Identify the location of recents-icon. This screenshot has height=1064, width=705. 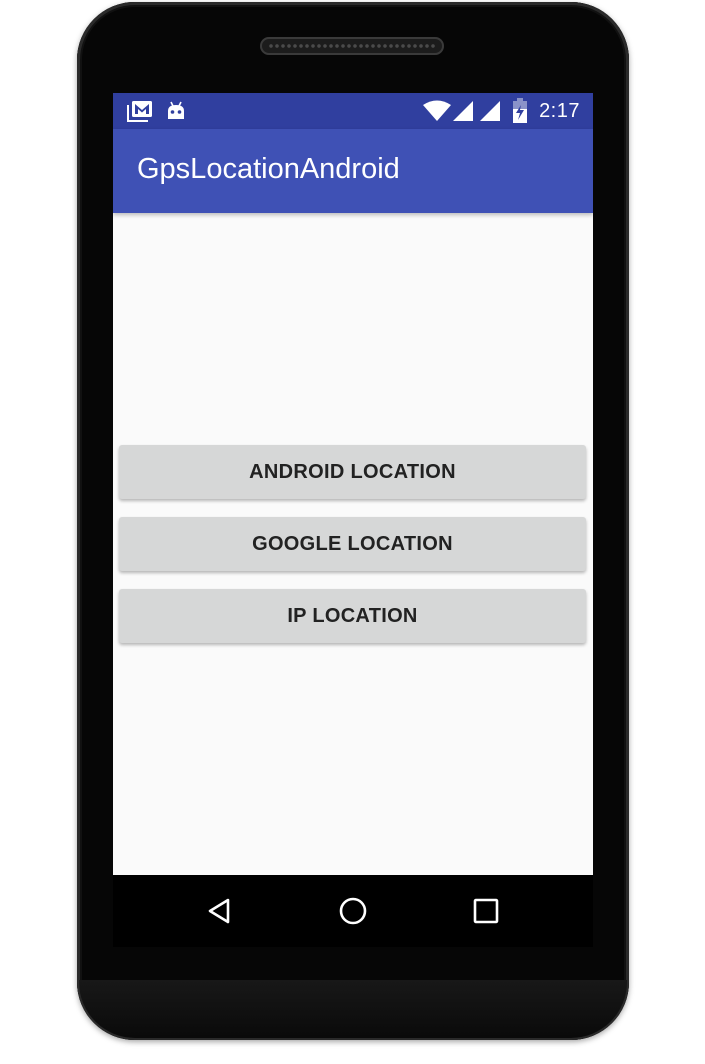
(486, 911).